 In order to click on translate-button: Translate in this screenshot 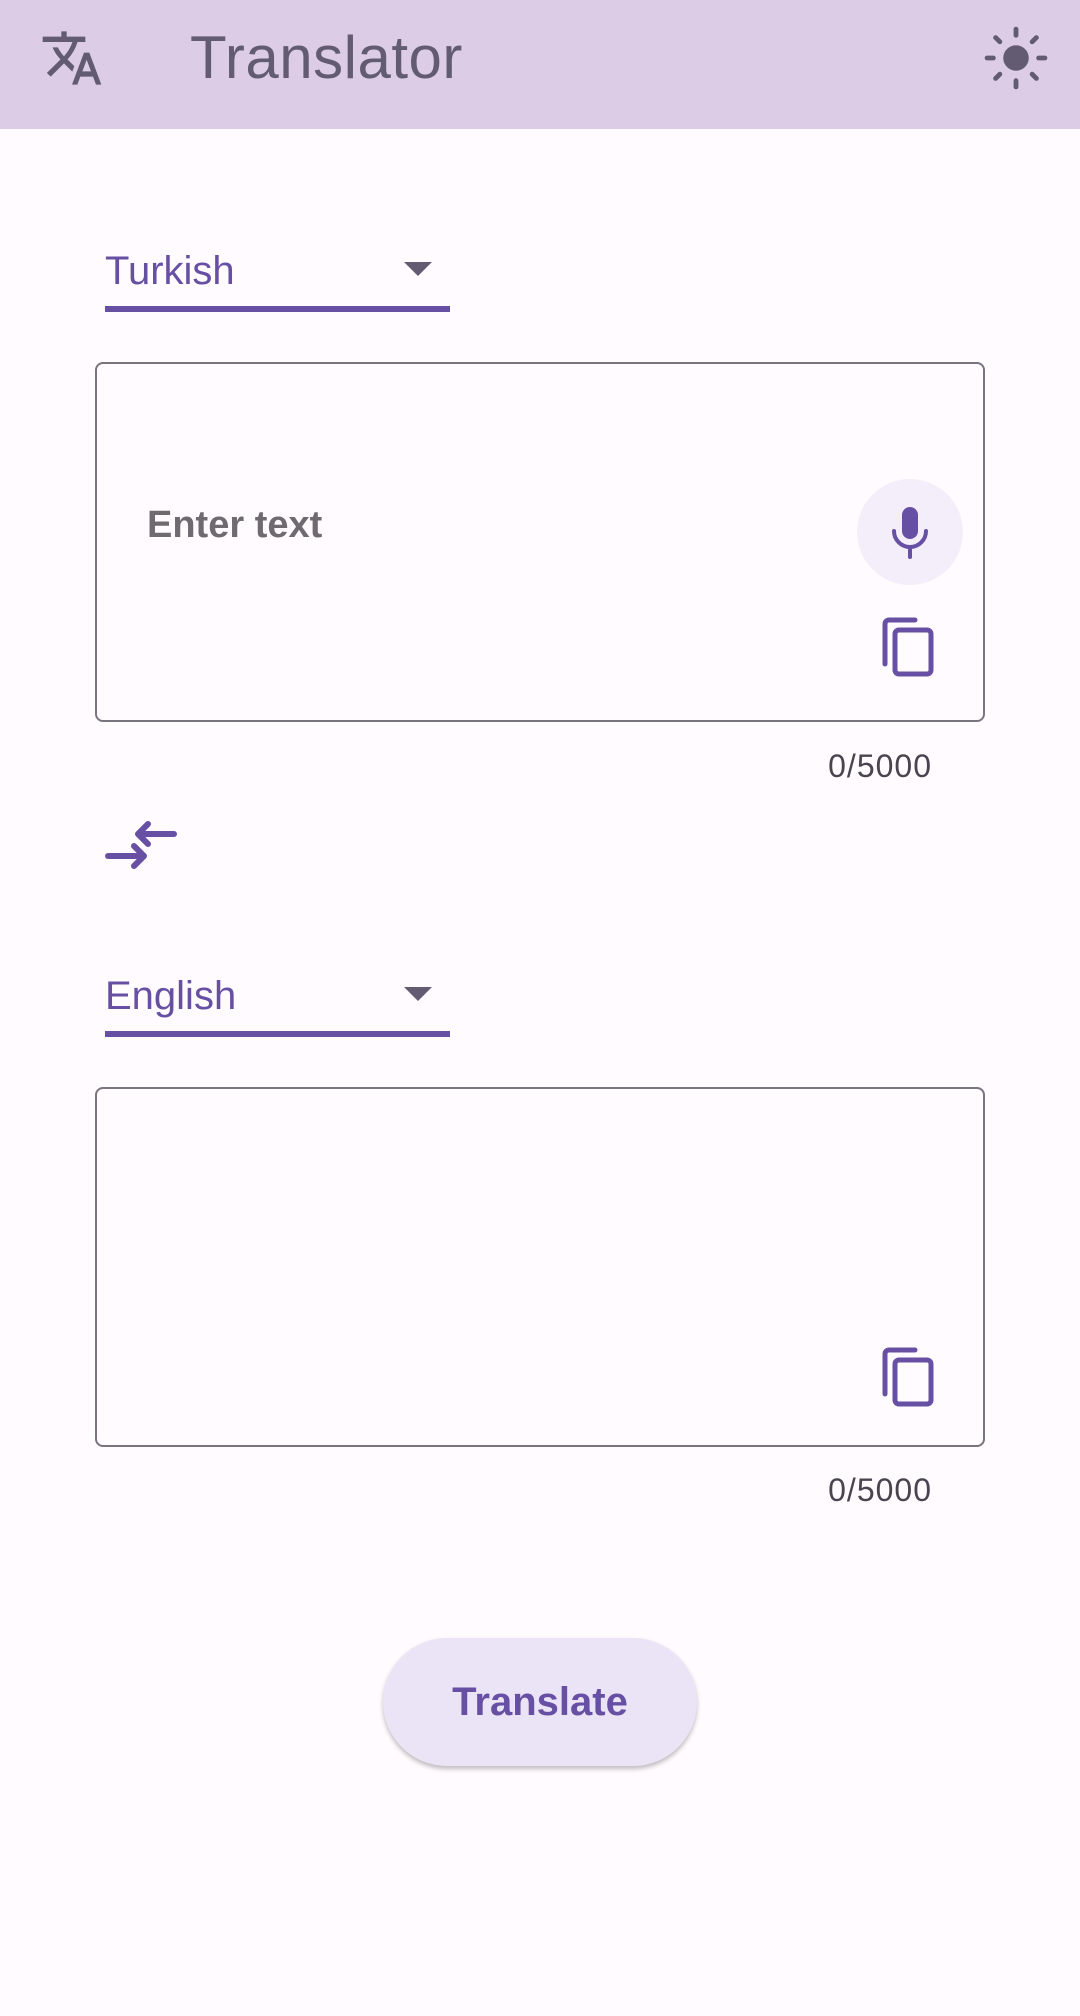, I will do `click(540, 1702)`.